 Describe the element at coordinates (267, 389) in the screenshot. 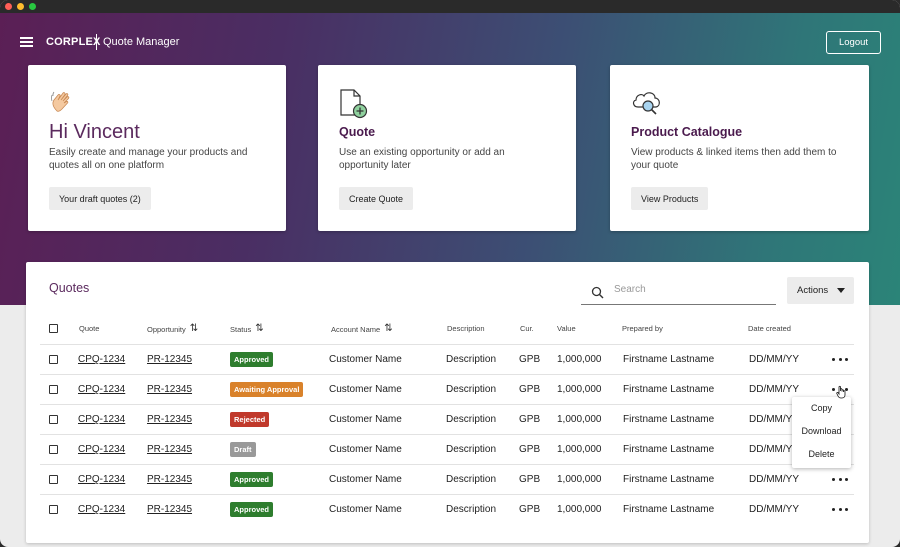

I see `status-badge: Awaiting Approval` at that location.